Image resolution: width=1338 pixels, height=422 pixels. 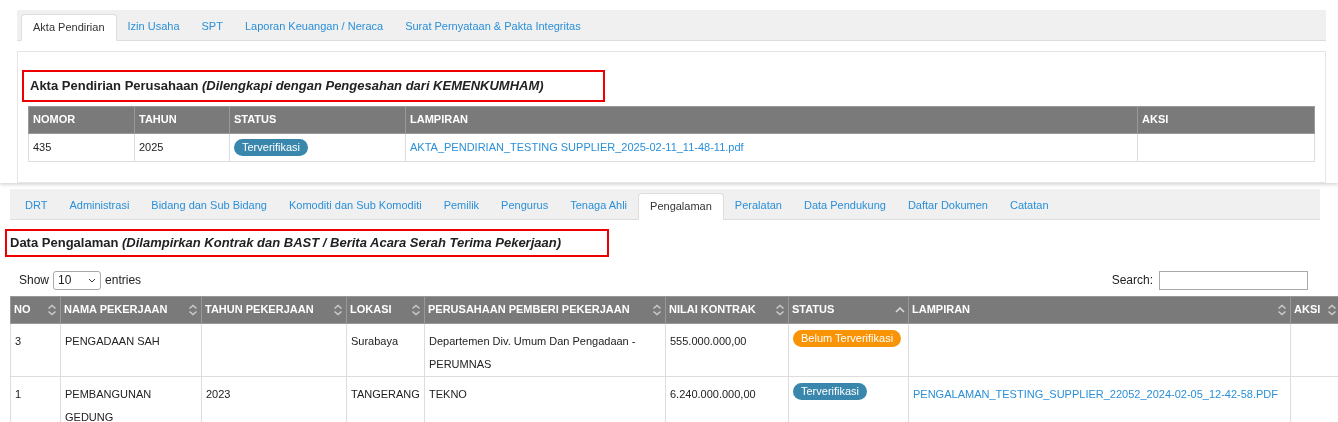 I want to click on show-label: Show, so click(x=34, y=280).